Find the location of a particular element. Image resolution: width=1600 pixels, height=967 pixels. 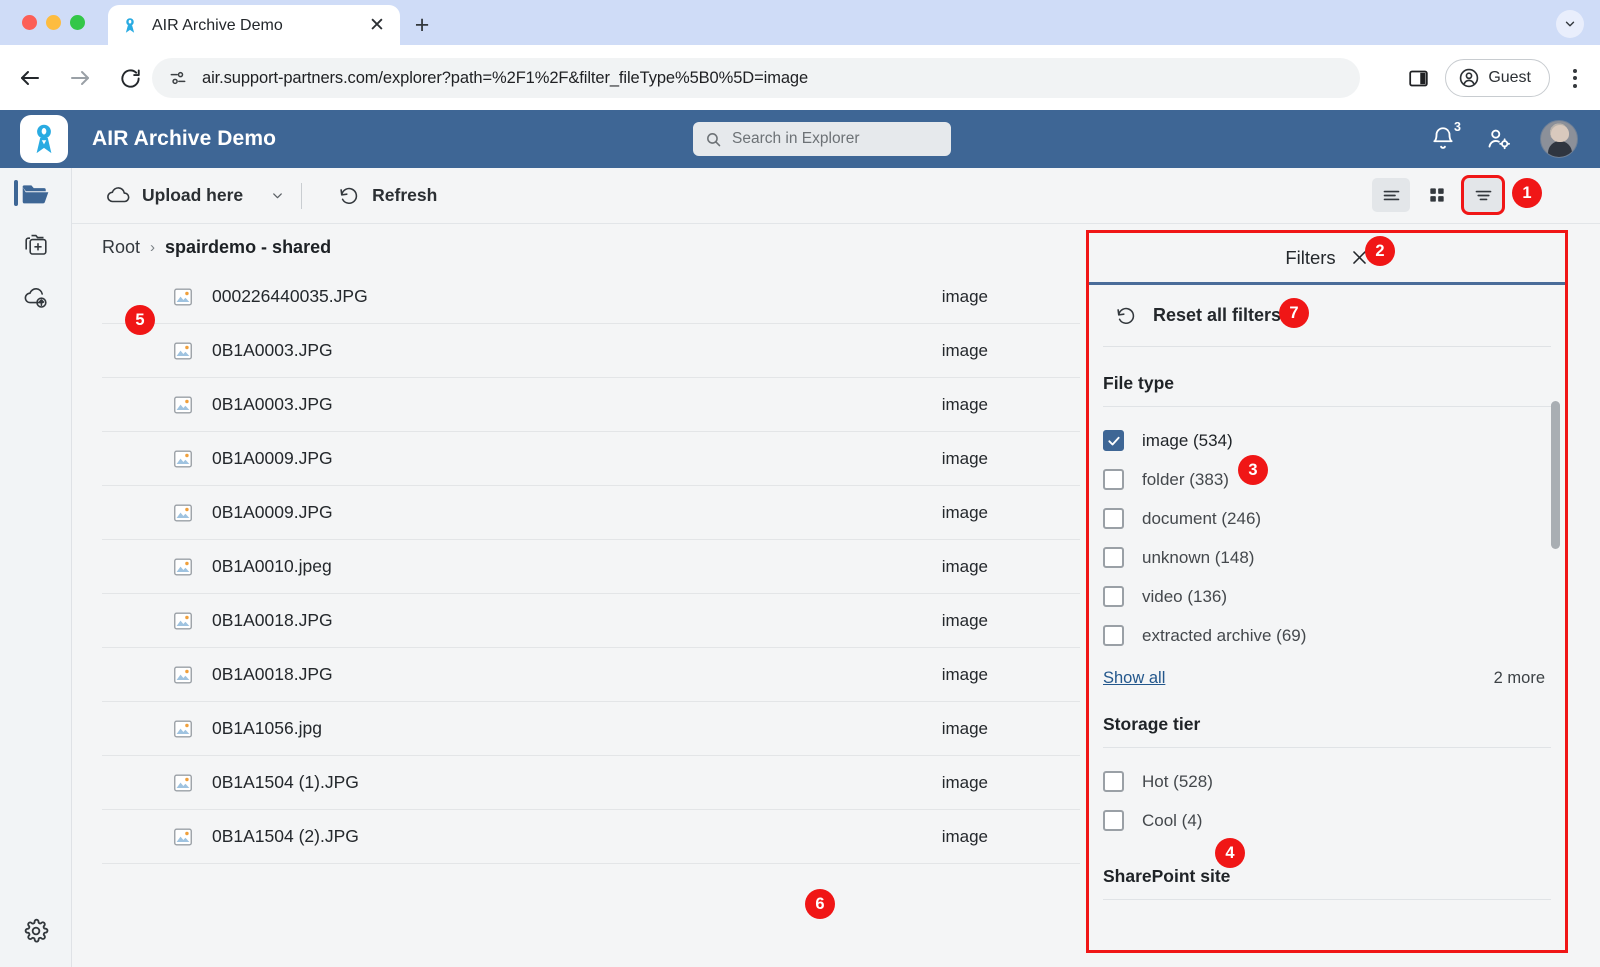

grid-view-icon is located at coordinates (1437, 195).